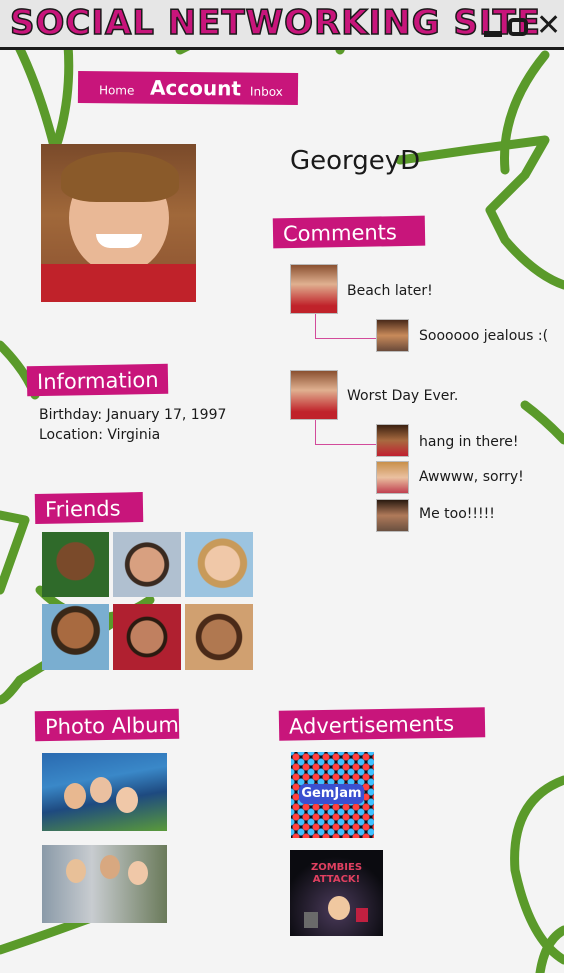  Describe the element at coordinates (403, 396) in the screenshot. I see `comment-text: Worst Day Ever.` at that location.